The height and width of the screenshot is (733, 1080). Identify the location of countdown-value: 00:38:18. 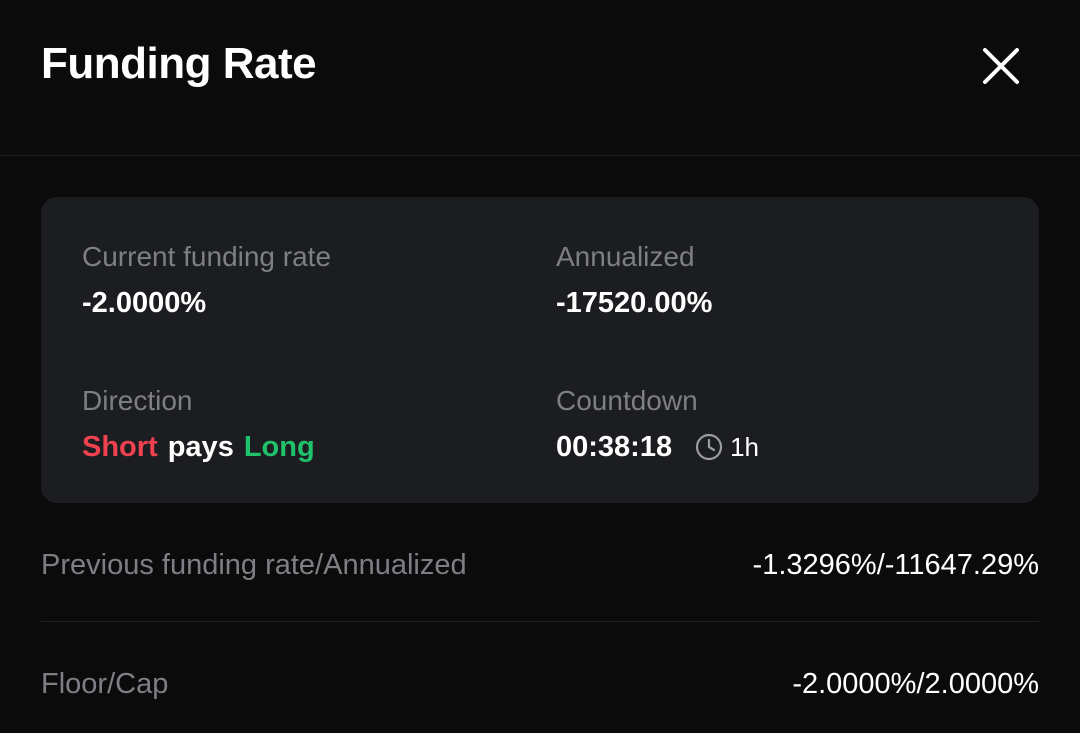
(614, 447).